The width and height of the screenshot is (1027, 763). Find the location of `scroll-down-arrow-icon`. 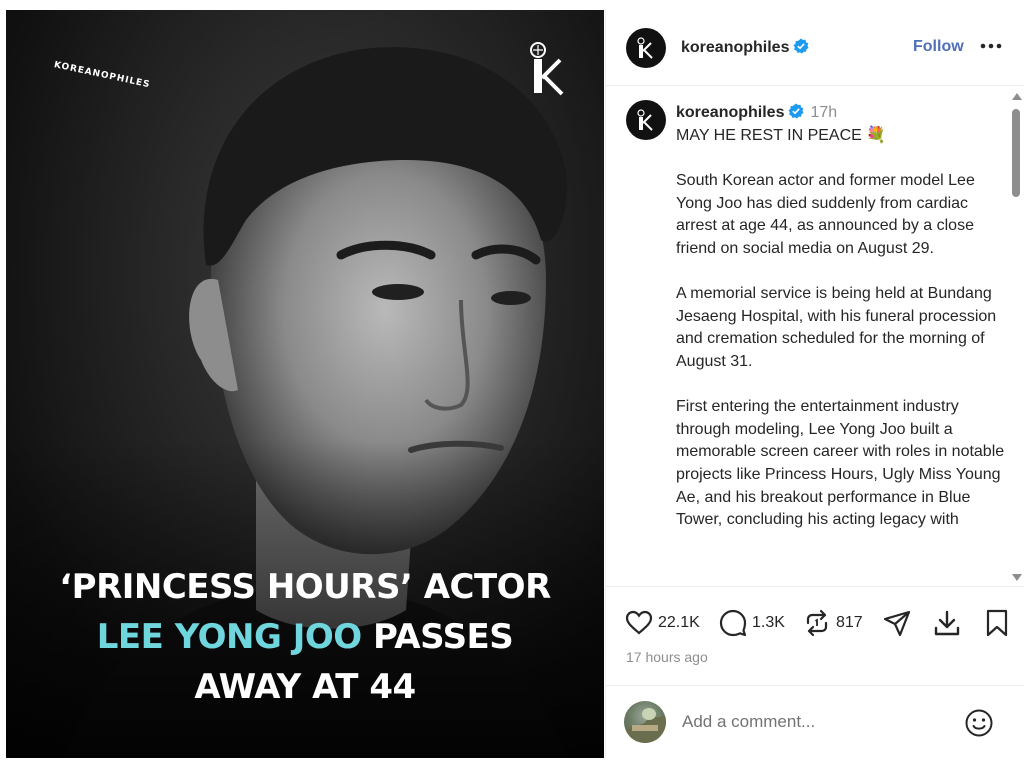

scroll-down-arrow-icon is located at coordinates (1017, 577).